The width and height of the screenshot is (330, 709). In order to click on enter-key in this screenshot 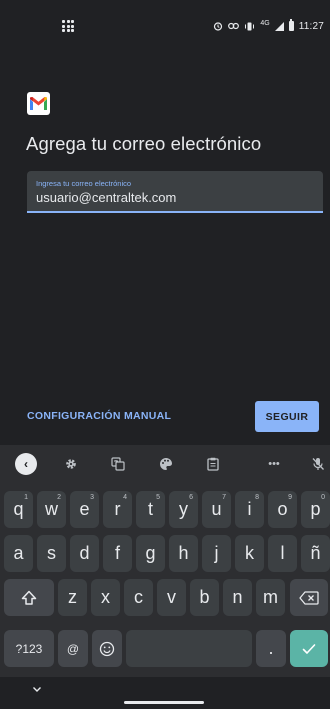, I will do `click(309, 648)`.